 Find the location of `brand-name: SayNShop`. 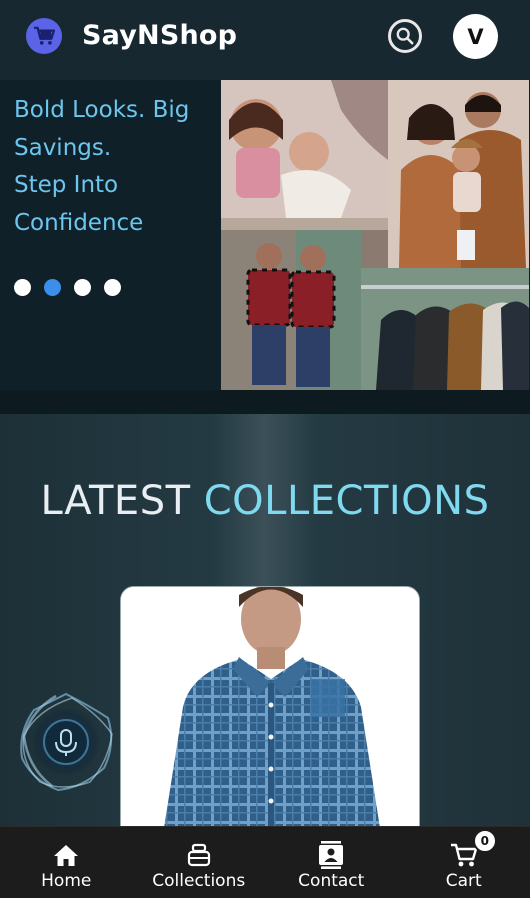

brand-name: SayNShop is located at coordinates (159, 35).